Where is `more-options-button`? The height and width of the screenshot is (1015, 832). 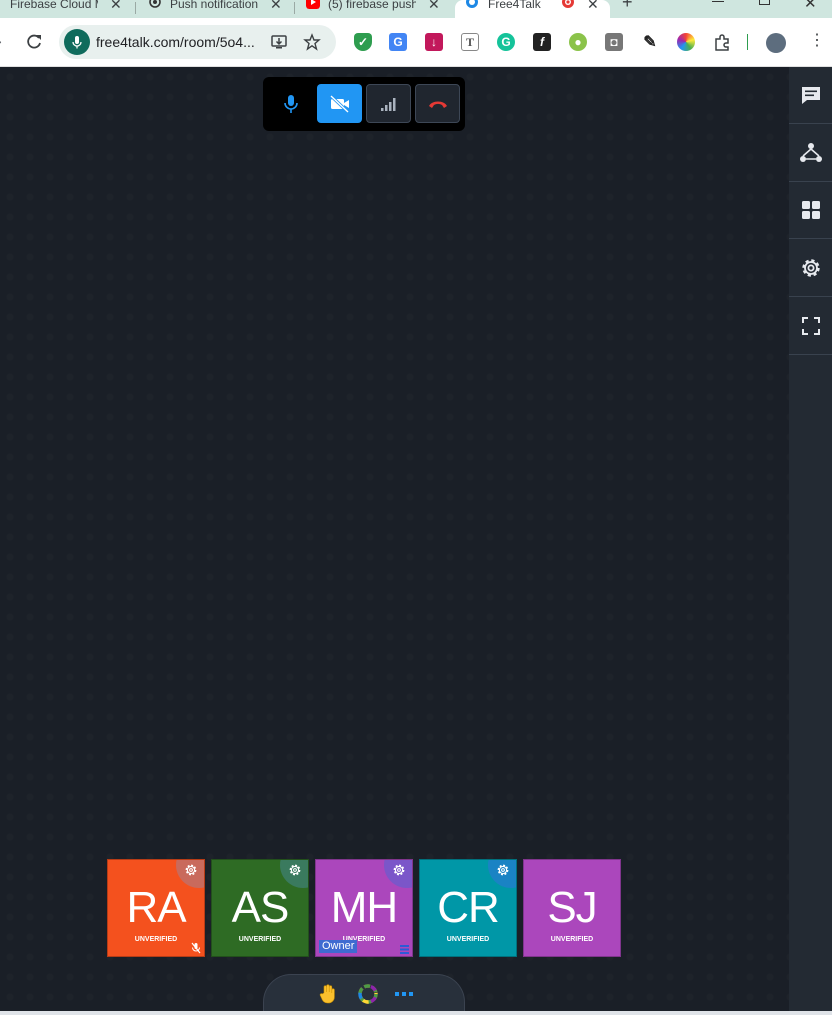
more-options-button is located at coordinates (404, 994).